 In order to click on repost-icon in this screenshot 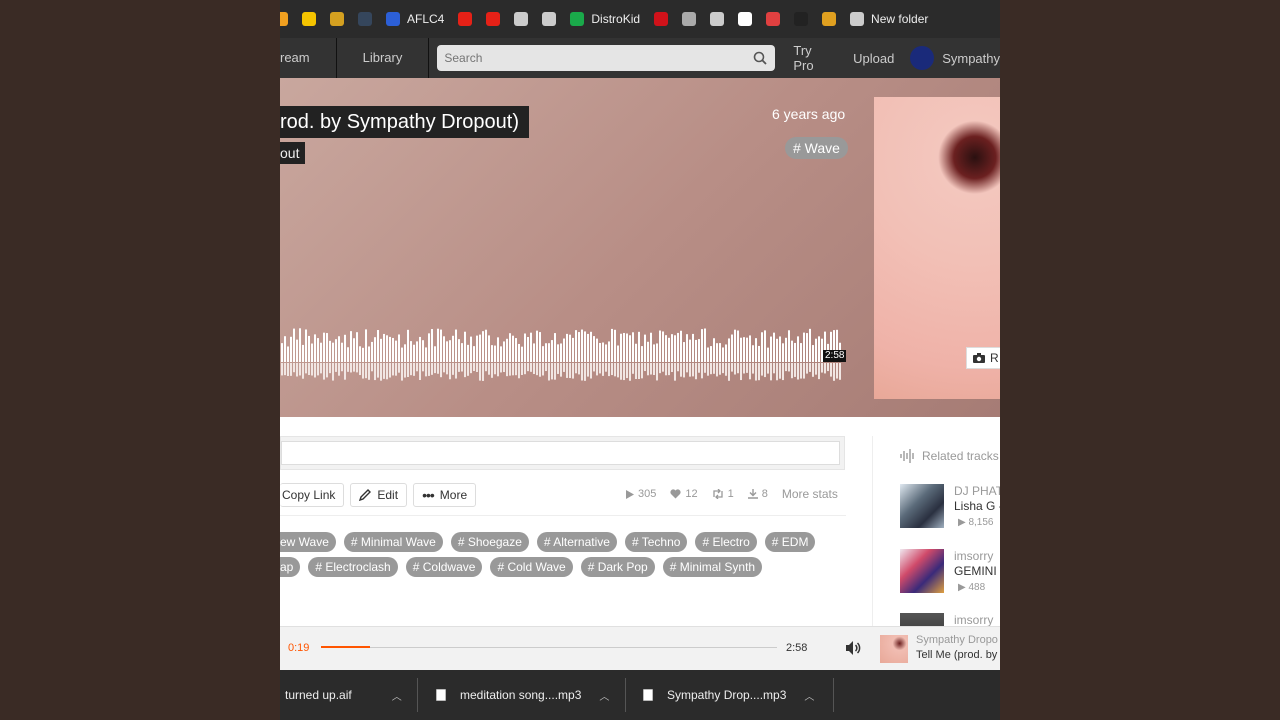, I will do `click(717, 494)`.